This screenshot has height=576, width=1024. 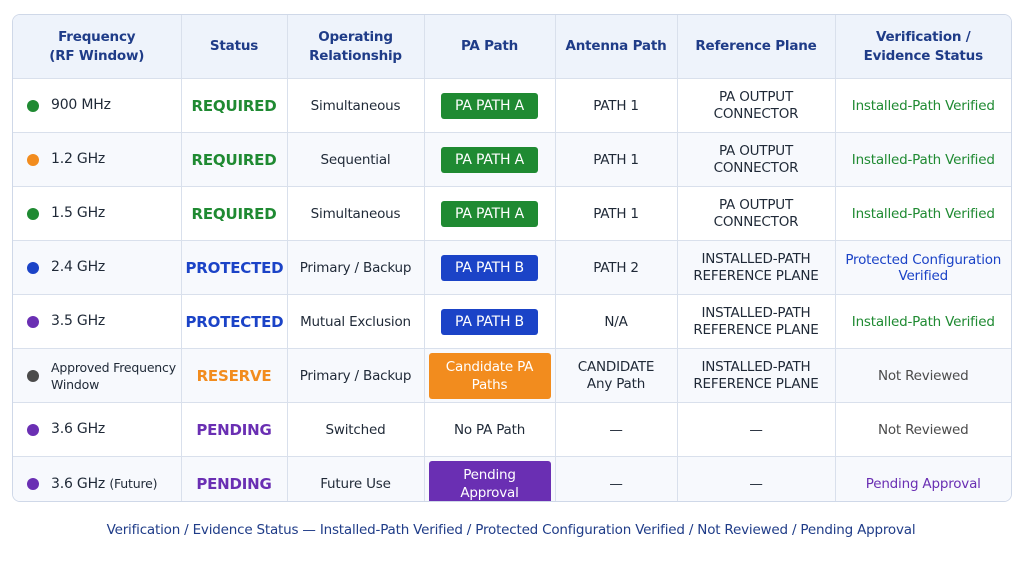 I want to click on frequency-value: Approved Frequency Window, so click(x=113, y=375).